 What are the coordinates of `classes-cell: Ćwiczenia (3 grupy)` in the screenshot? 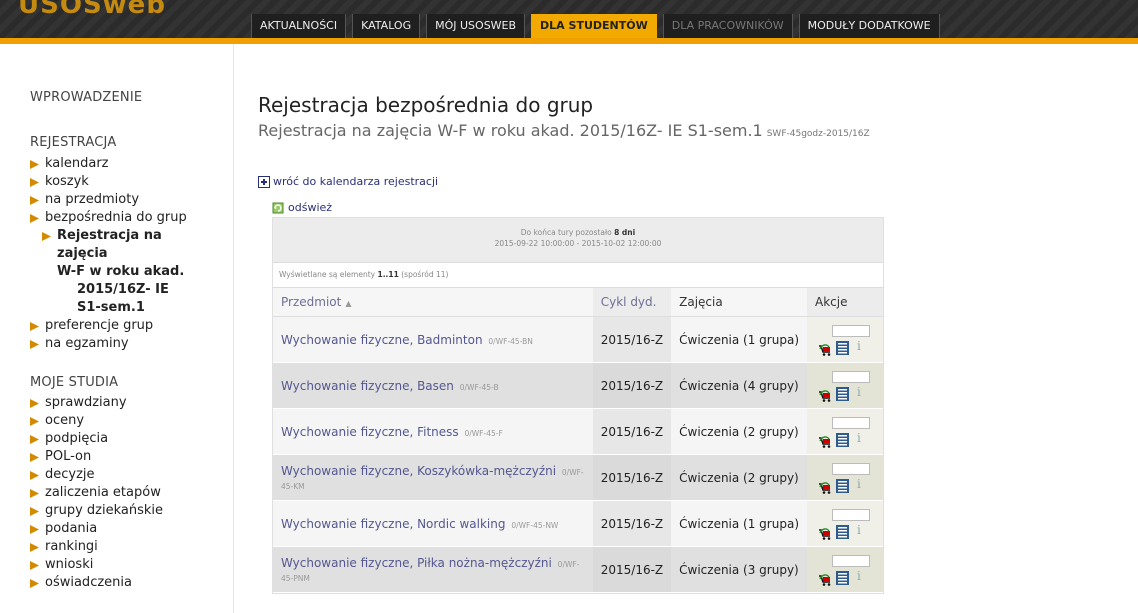 It's located at (739, 569).